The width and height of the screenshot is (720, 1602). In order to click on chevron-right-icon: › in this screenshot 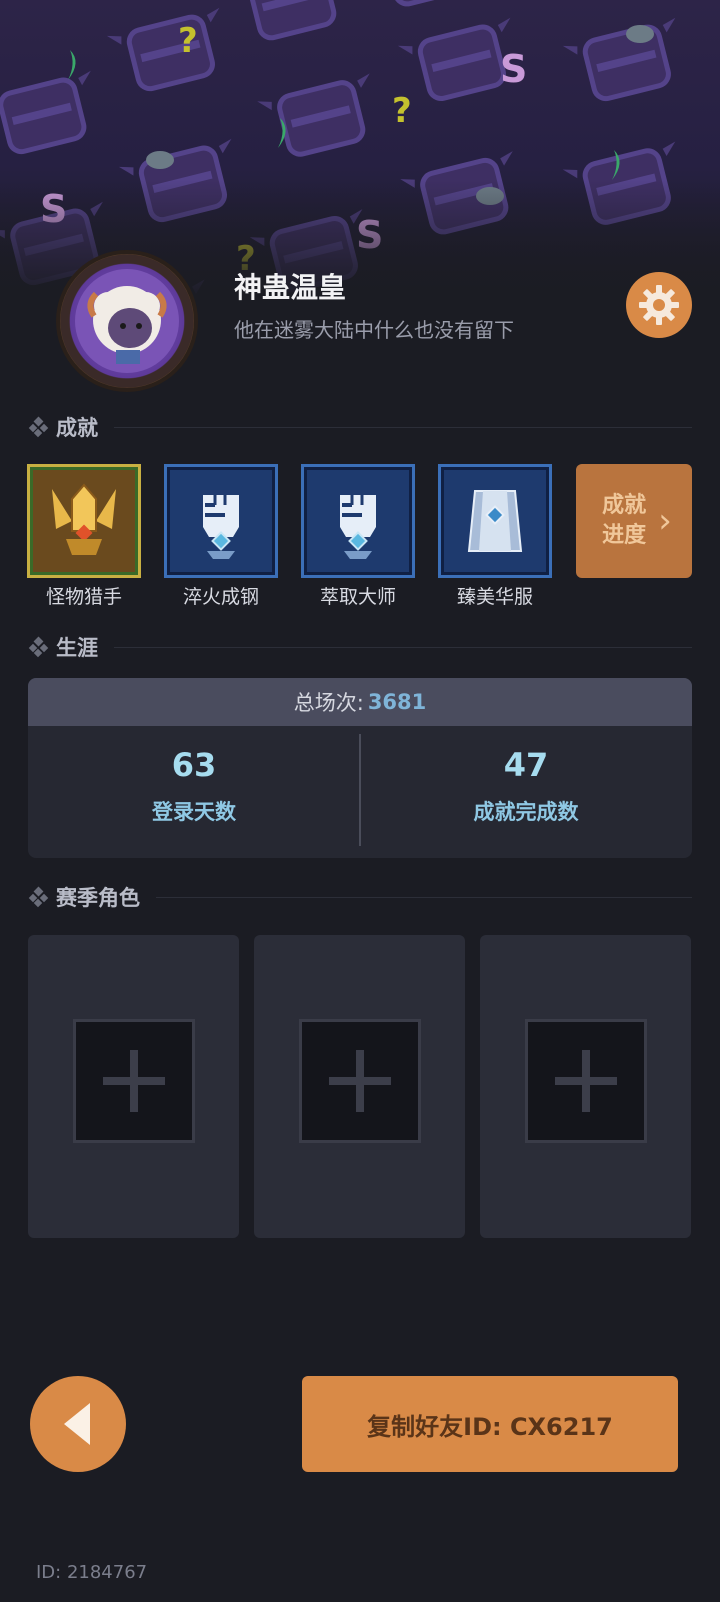, I will do `click(665, 521)`.